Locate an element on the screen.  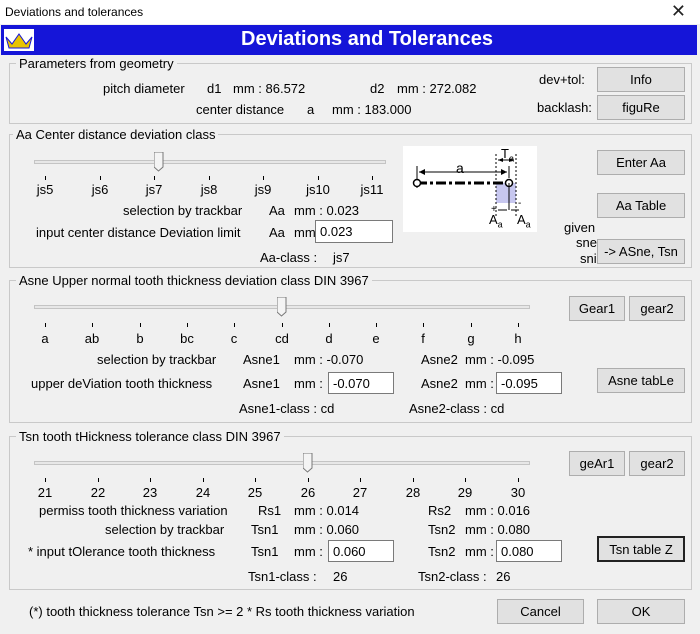
asne-gear2-button: gear2 is located at coordinates (657, 308).